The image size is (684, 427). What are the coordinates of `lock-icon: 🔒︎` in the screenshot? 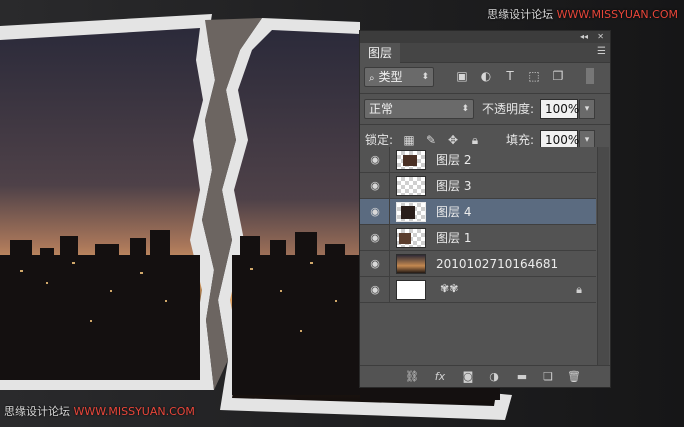 It's located at (579, 289).